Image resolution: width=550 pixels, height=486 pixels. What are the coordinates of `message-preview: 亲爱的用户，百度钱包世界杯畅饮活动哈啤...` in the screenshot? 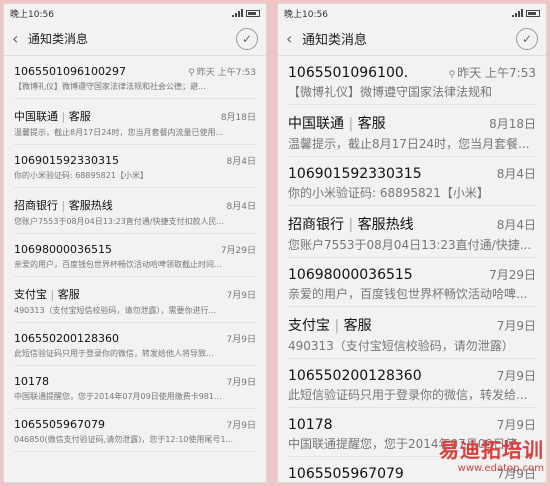 It's located at (408, 294).